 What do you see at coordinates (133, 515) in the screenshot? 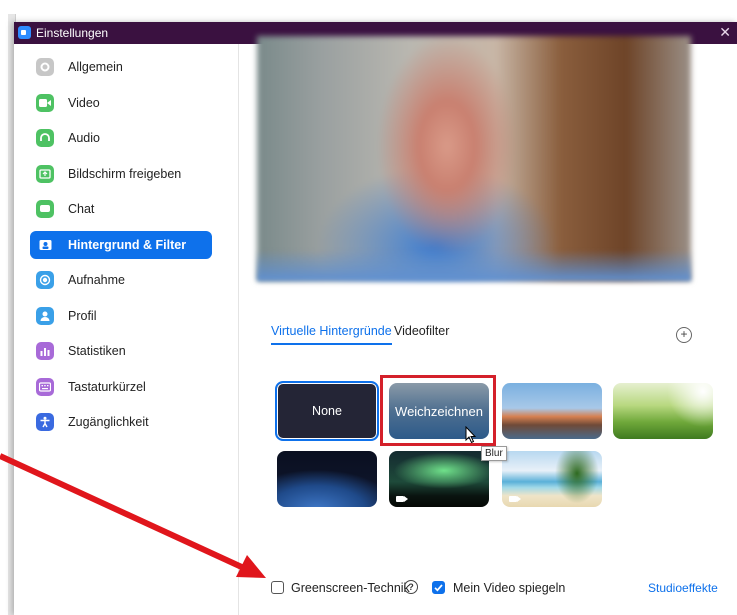
I see `annotation-arrow` at bounding box center [133, 515].